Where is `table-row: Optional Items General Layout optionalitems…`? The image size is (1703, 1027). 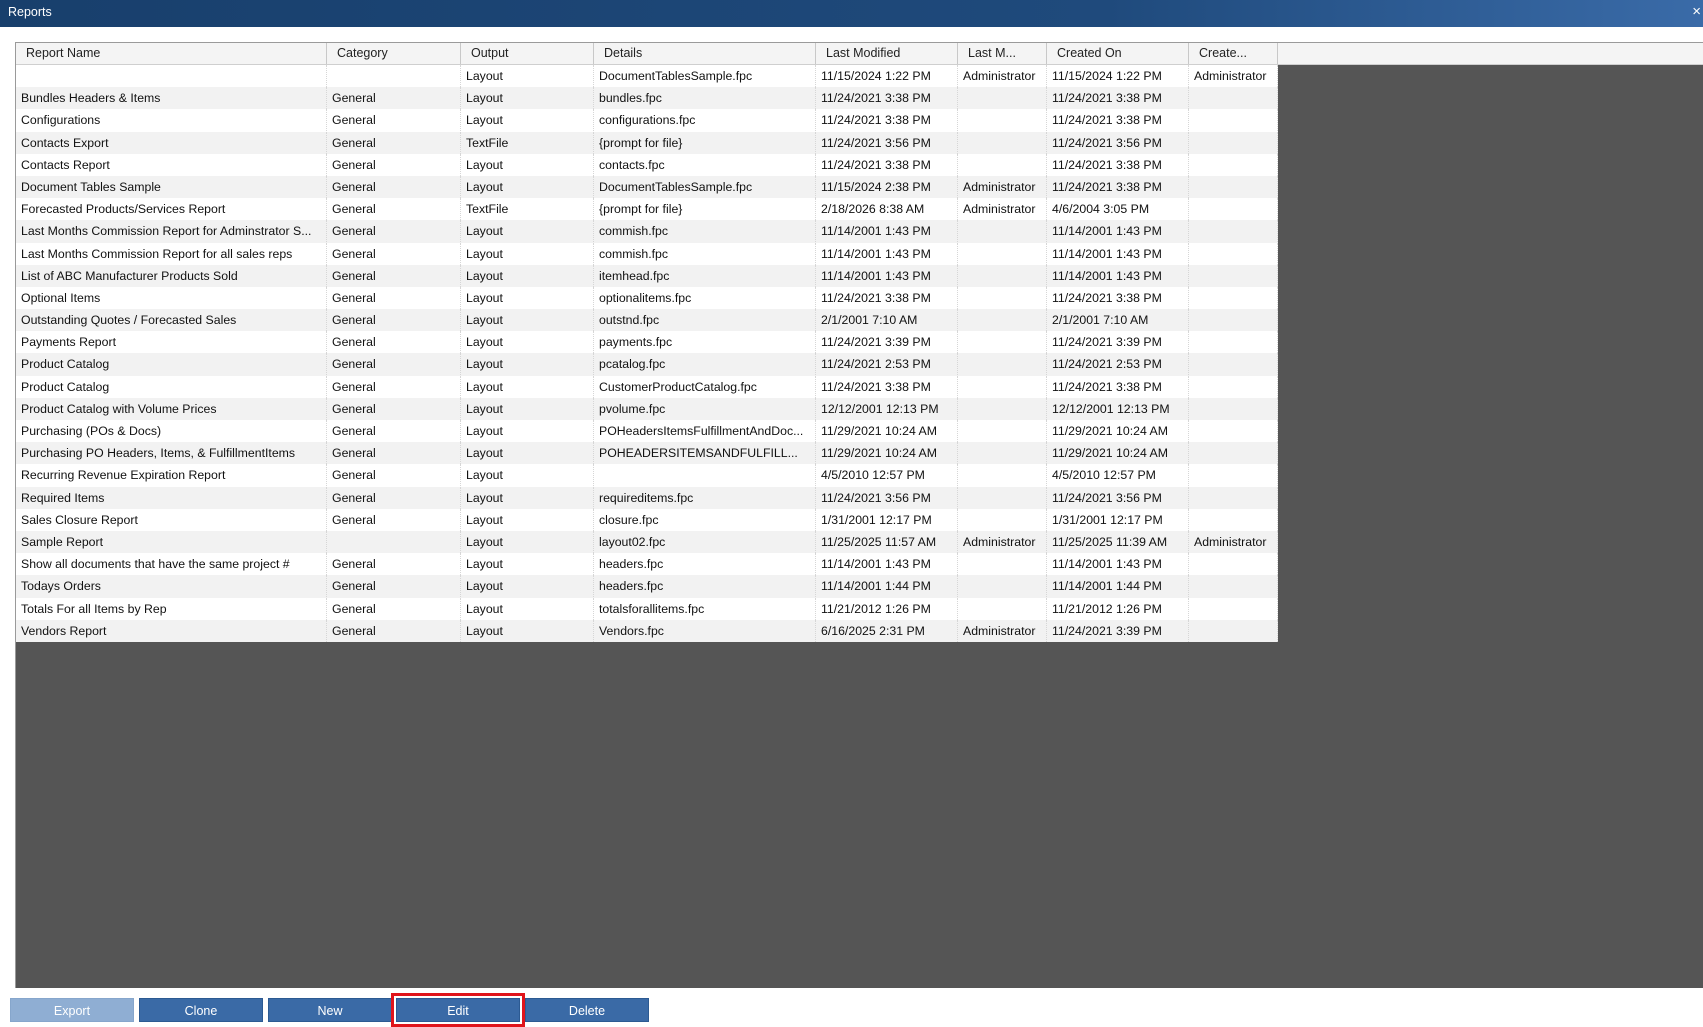
table-row: Optional Items General Layout optionalitems… is located at coordinates (647, 298).